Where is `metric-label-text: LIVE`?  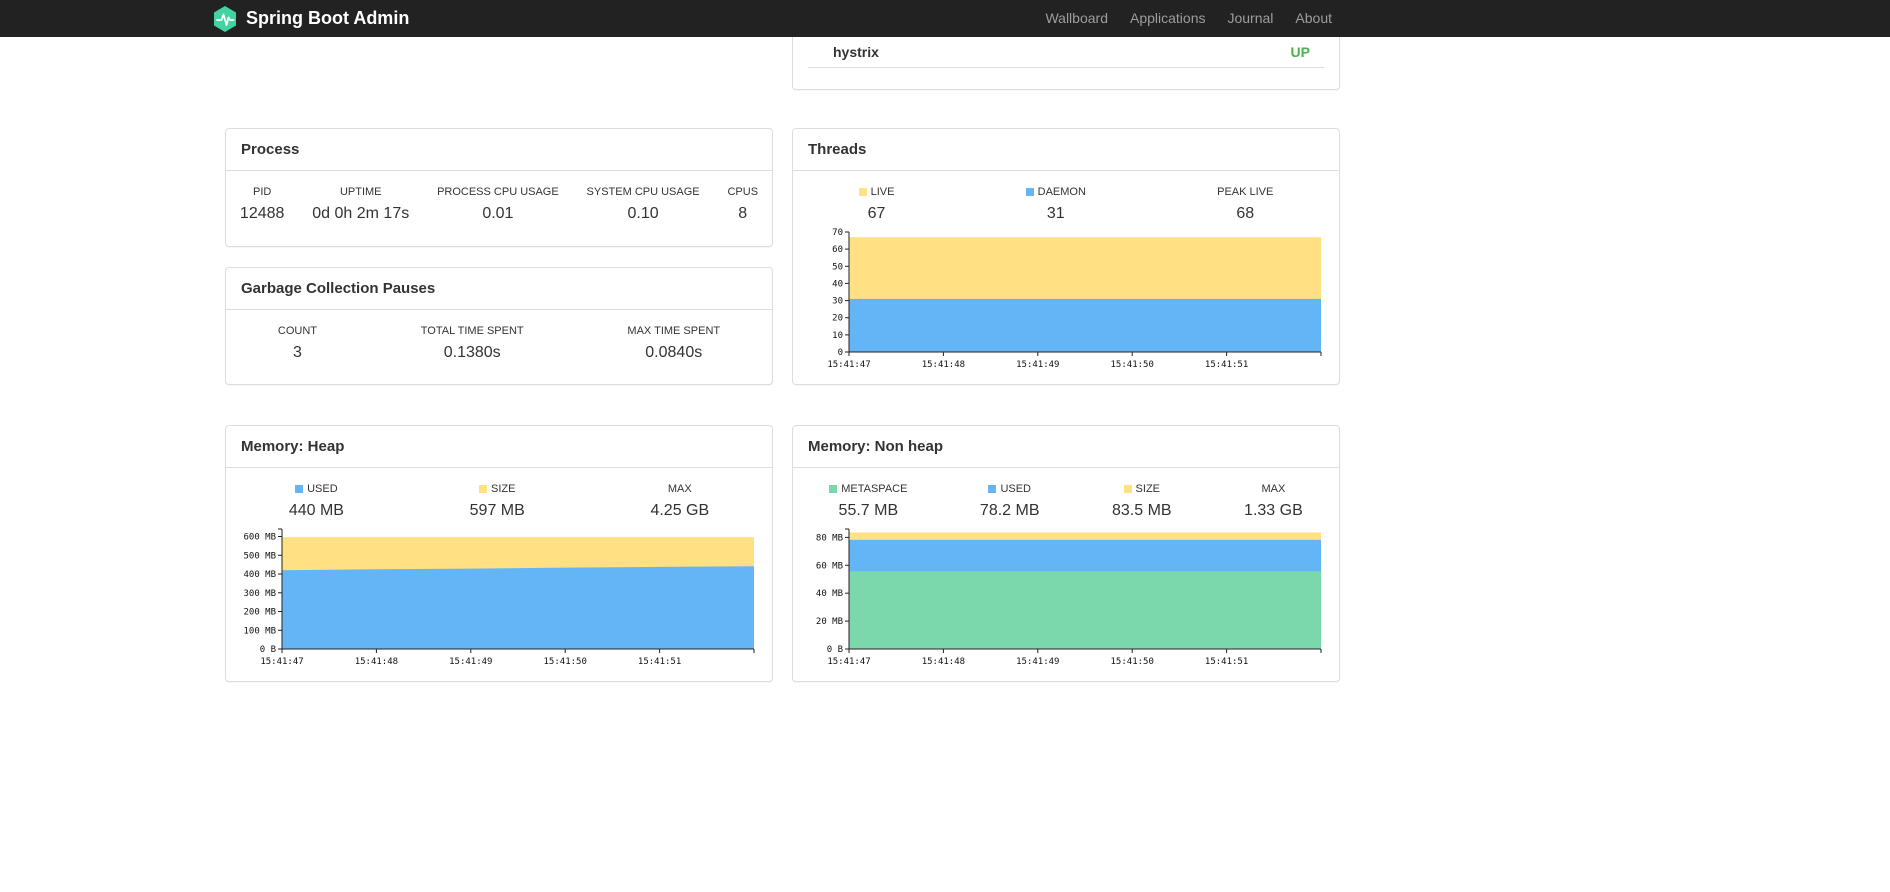 metric-label-text: LIVE is located at coordinates (882, 192).